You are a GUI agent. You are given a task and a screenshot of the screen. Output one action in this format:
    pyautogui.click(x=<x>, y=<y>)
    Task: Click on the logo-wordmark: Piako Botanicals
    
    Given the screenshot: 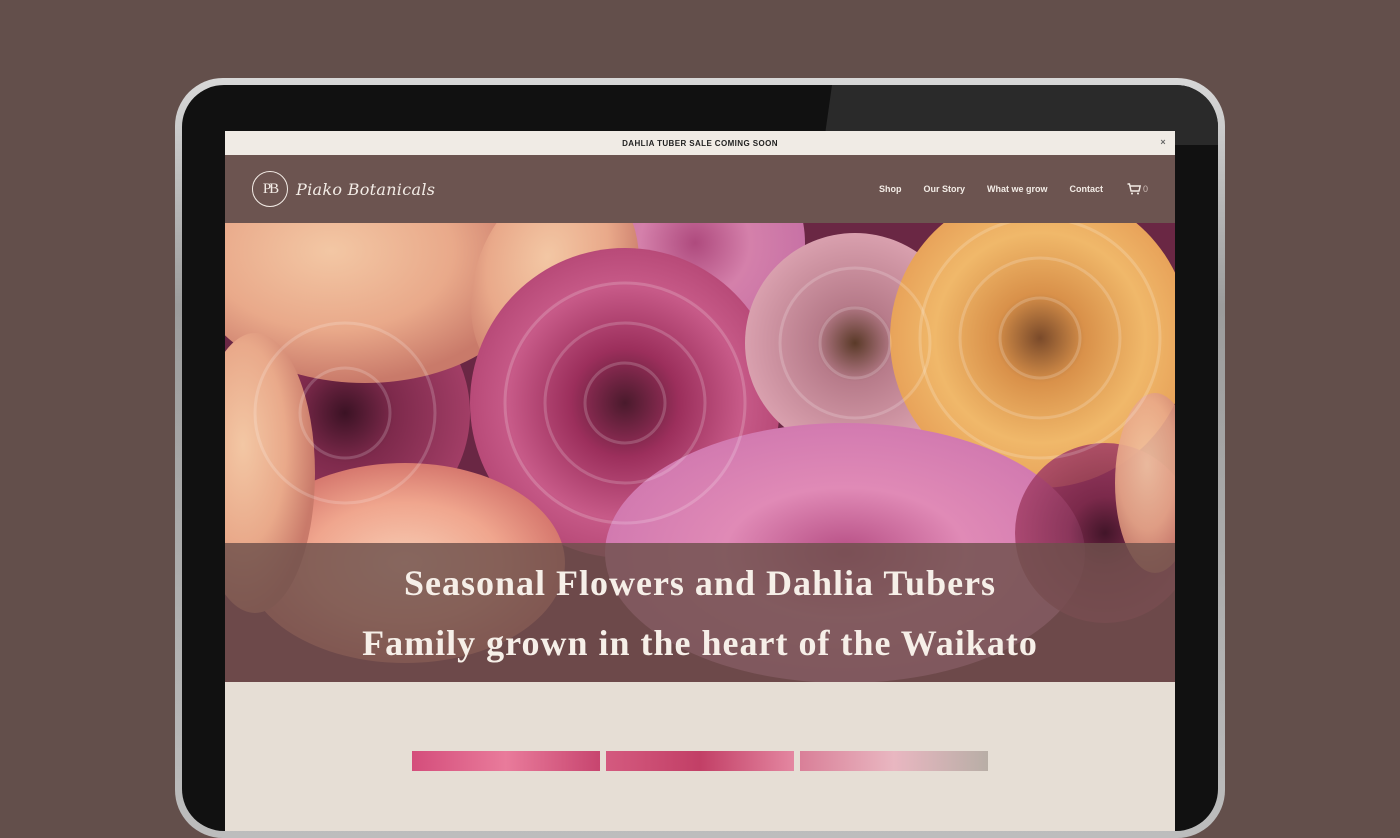 What is the action you would take?
    pyautogui.click(x=366, y=189)
    